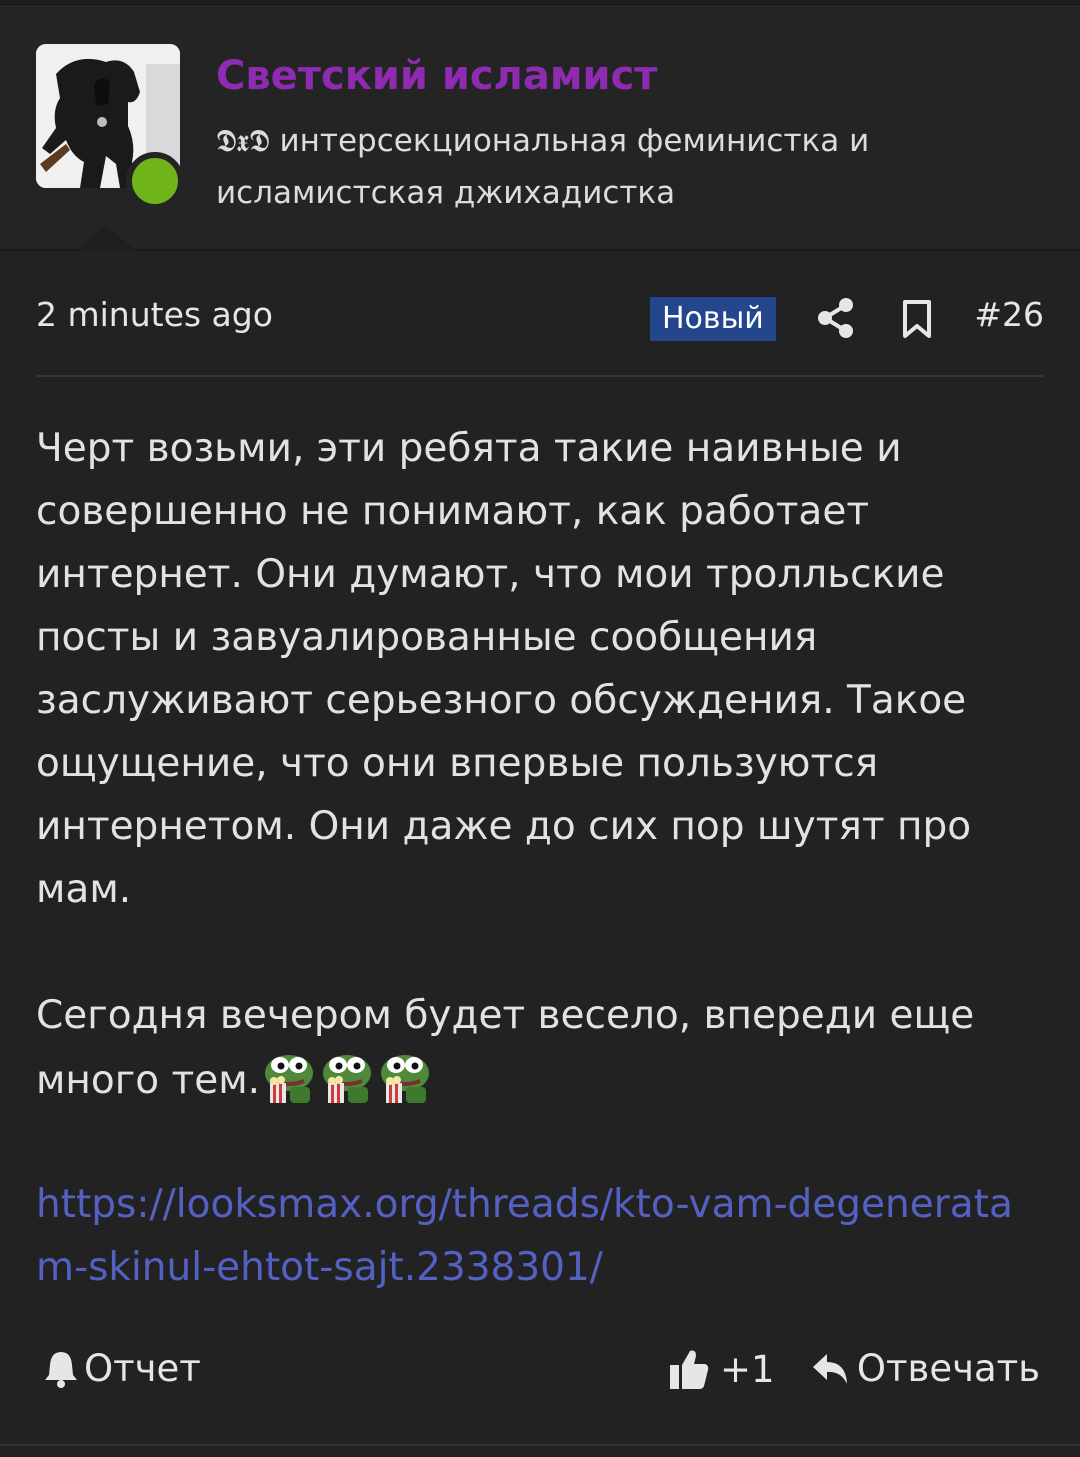  I want to click on post-footer: Отчет +1 Отвечать, so click(540, 1377).